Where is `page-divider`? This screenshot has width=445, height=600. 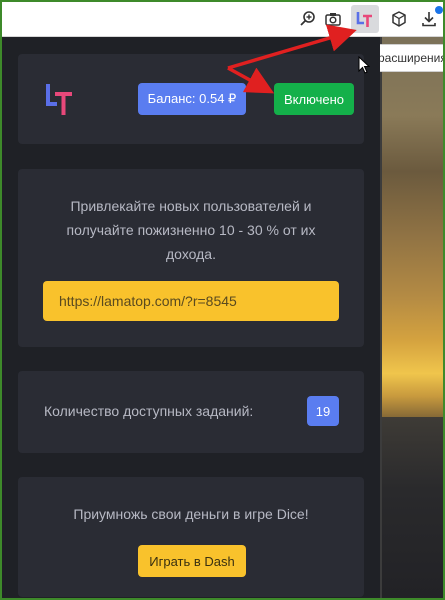 page-divider is located at coordinates (381, 317).